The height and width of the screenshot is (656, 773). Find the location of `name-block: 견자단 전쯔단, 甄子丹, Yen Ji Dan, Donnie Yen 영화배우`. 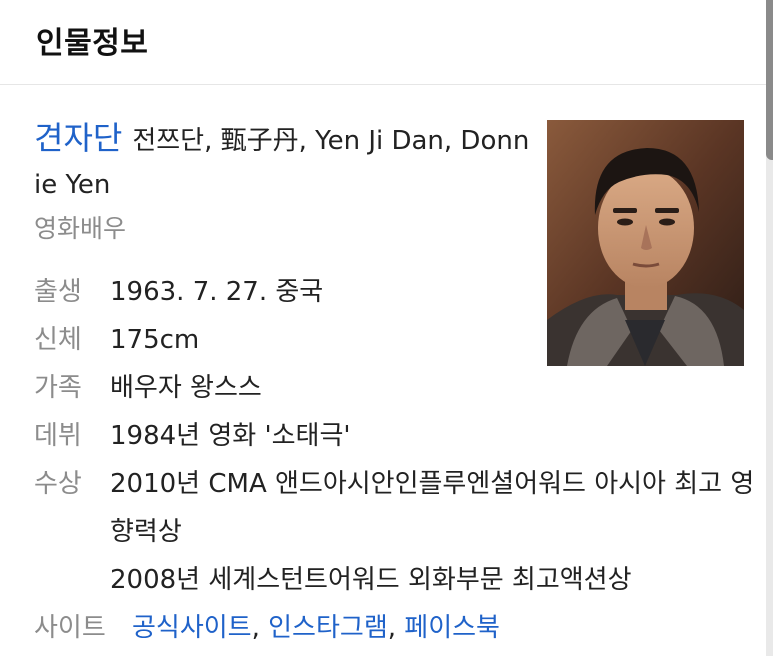

name-block: 견자단 전쯔단, 甄子丹, Yen Ji Dan, Donnie Yen 영화배우 is located at coordinates (284, 183).